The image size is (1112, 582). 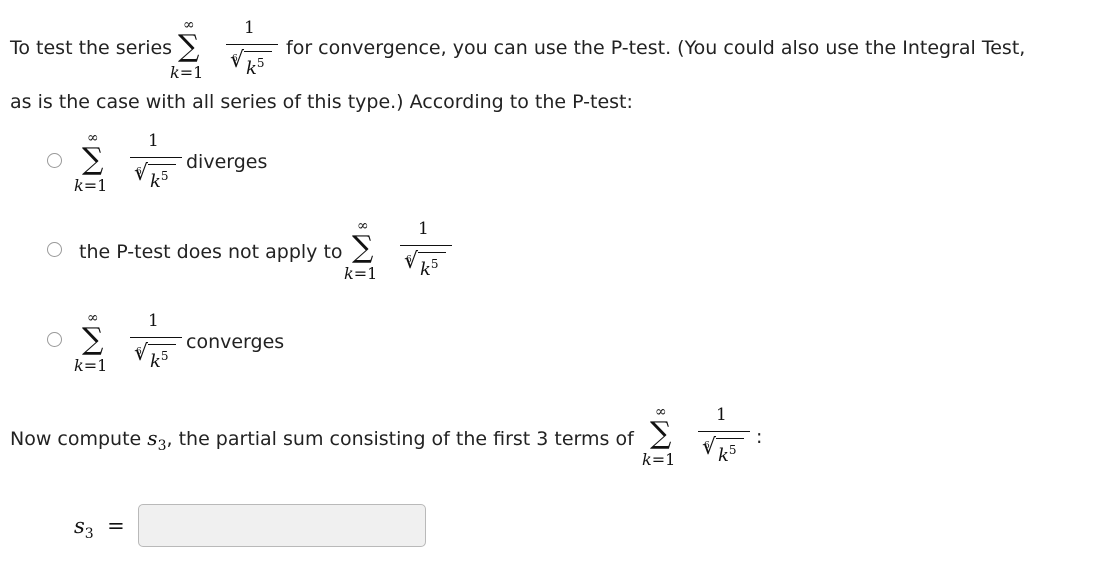 What do you see at coordinates (759, 437) in the screenshot?
I see `compute-colon: :` at bounding box center [759, 437].